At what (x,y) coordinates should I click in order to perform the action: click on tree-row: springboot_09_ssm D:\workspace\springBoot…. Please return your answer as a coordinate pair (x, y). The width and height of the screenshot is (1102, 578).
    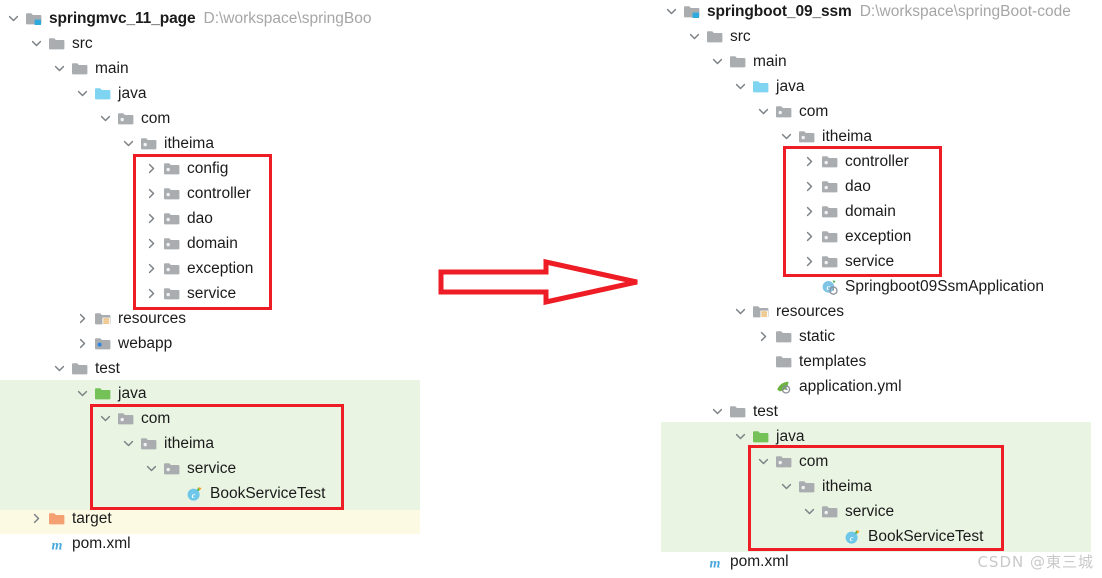
    Looking at the image, I should click on (867, 12).